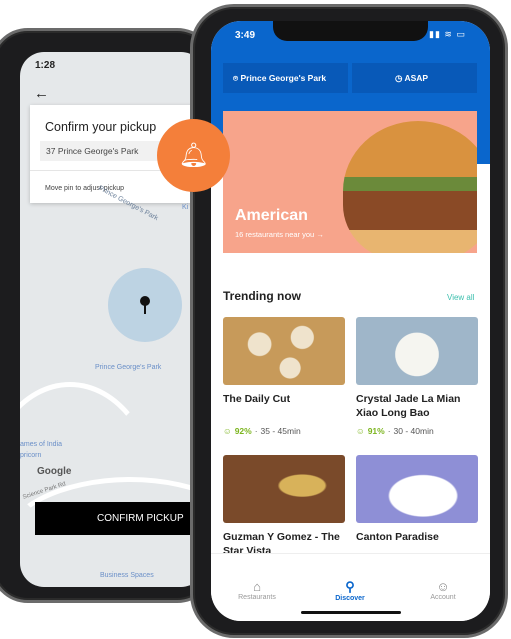 The image size is (511, 639). Describe the element at coordinates (127, 575) in the screenshot. I see `map-label: Business Spaces` at that location.